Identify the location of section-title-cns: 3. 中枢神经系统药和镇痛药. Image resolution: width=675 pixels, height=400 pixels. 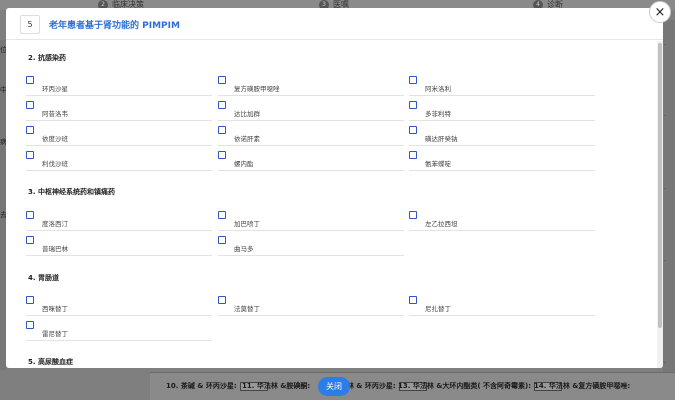
(71, 192).